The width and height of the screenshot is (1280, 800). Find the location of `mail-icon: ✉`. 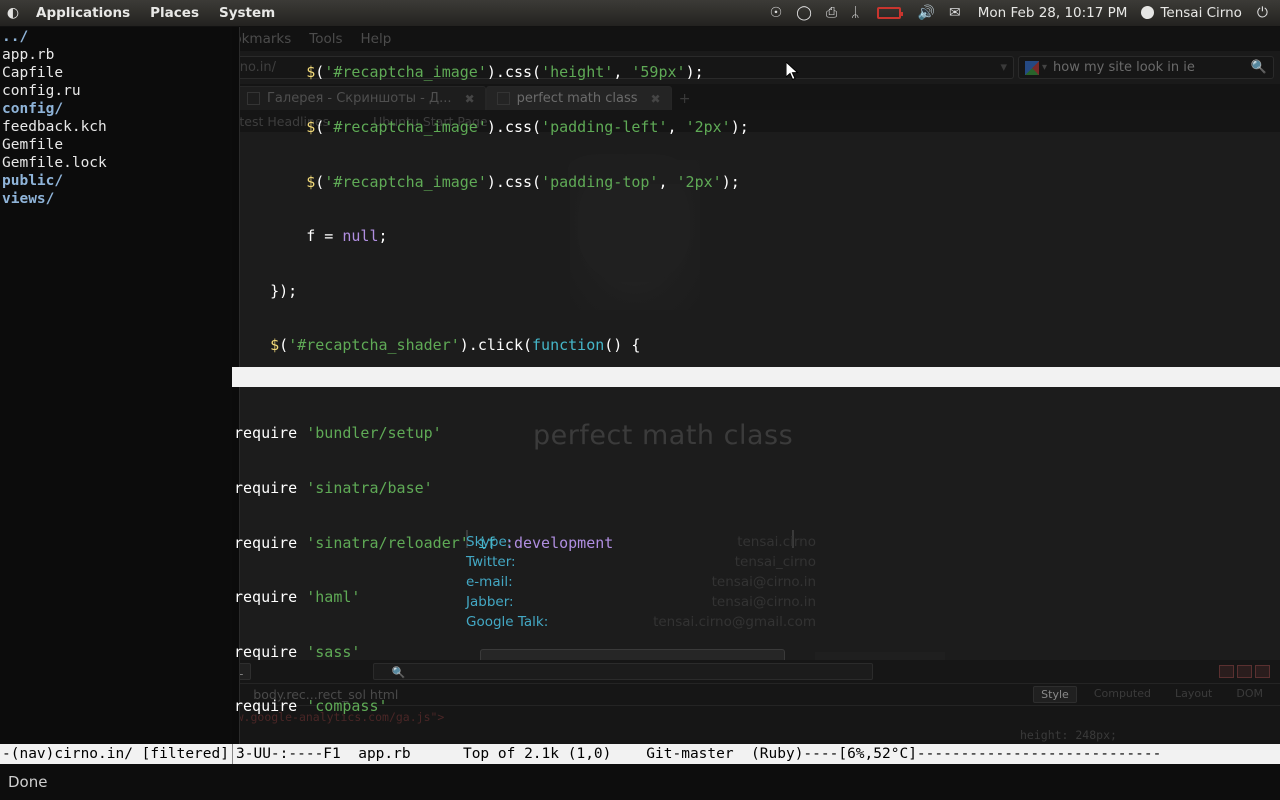

mail-icon: ✉ is located at coordinates (955, 13).